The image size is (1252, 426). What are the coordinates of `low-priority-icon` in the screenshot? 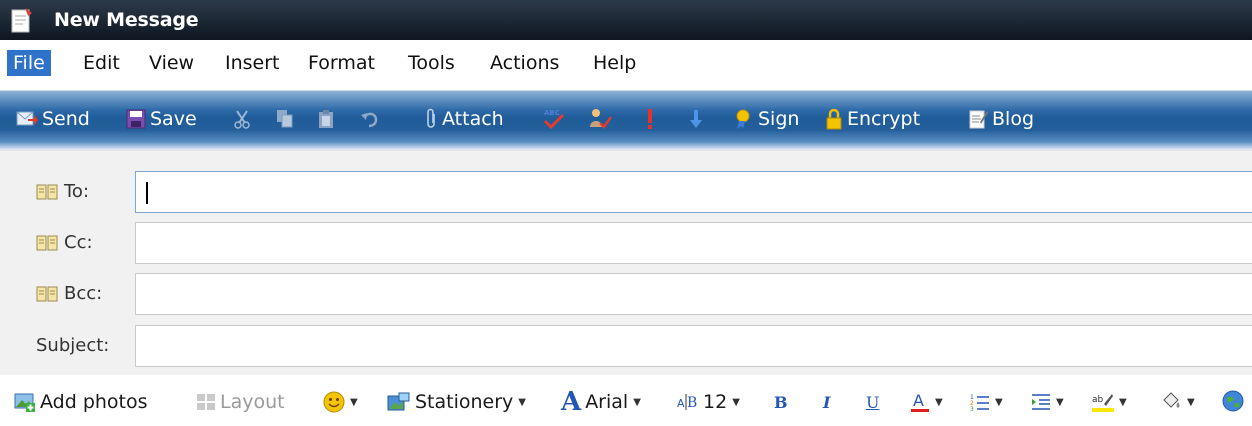 It's located at (696, 119).